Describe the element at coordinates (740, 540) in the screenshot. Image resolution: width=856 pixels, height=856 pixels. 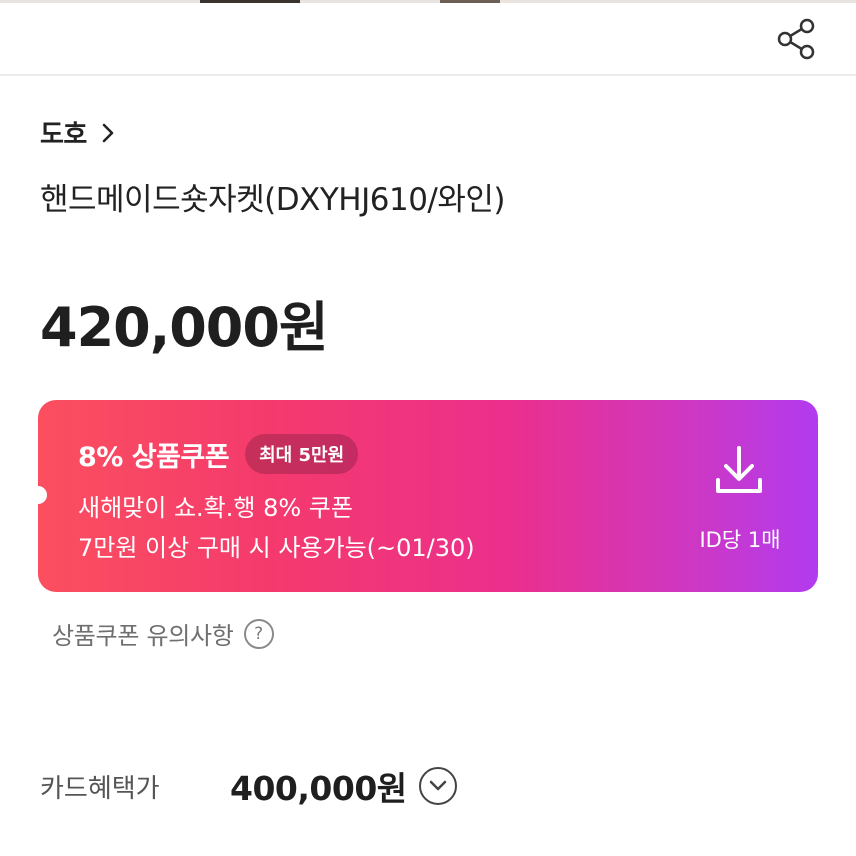
I see `coupon-limit-text: ID당 1매` at that location.